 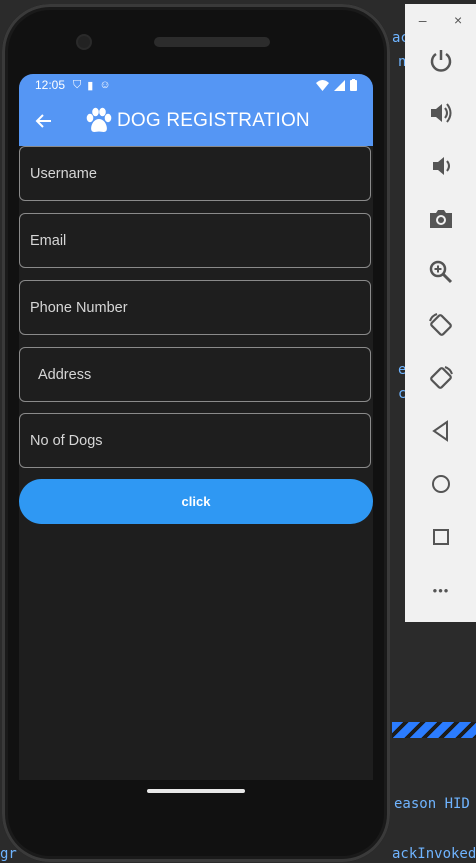 I want to click on emulator-toolbar: – × •••, so click(x=440, y=313).